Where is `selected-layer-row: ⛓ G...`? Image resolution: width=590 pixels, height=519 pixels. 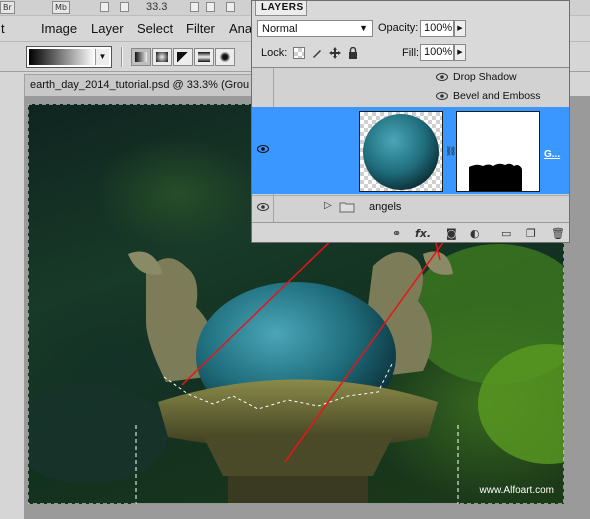 selected-layer-row: ⛓ G... is located at coordinates (410, 150).